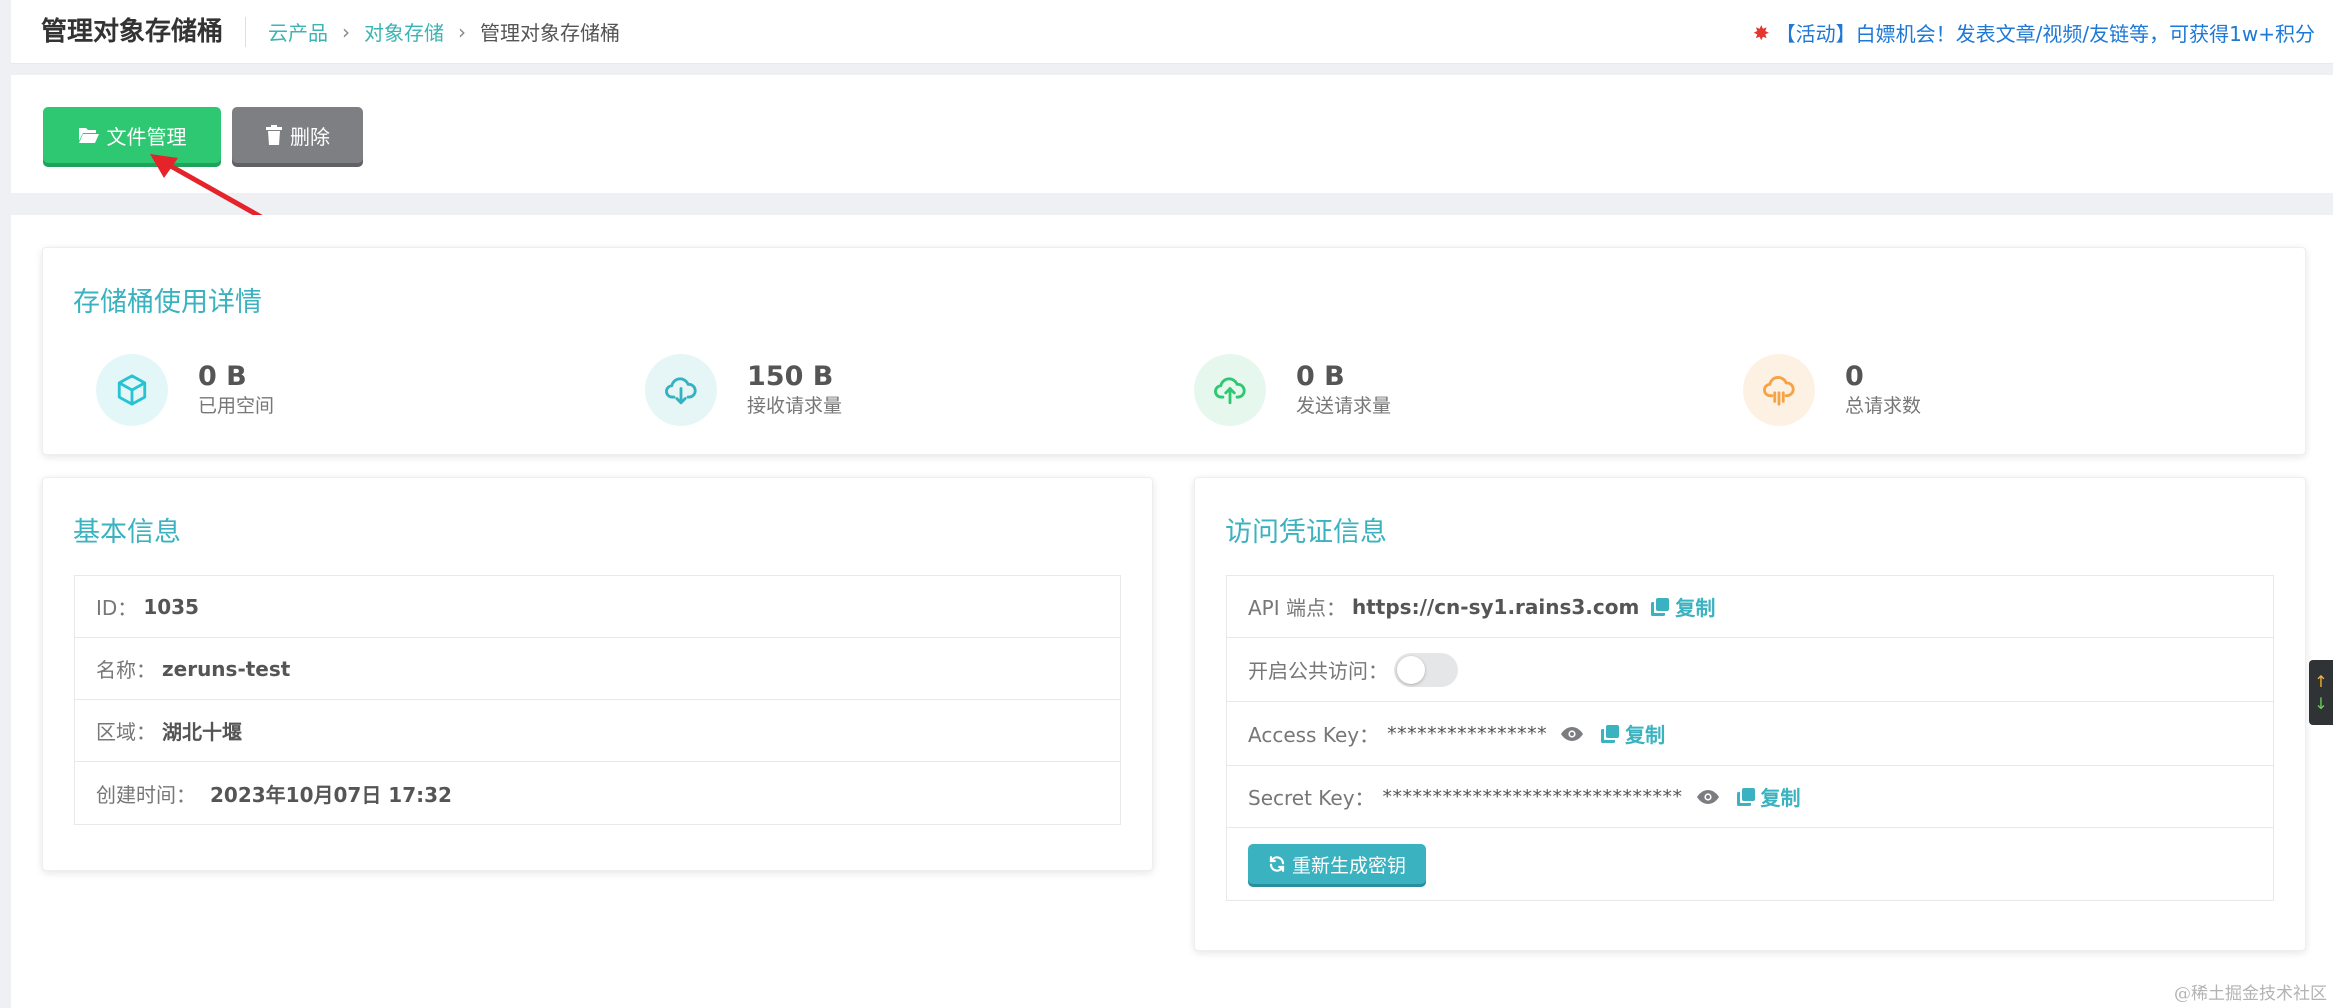 The height and width of the screenshot is (1008, 2333). Describe the element at coordinates (146, 137) in the screenshot. I see `file-manage-label: 文件管理` at that location.